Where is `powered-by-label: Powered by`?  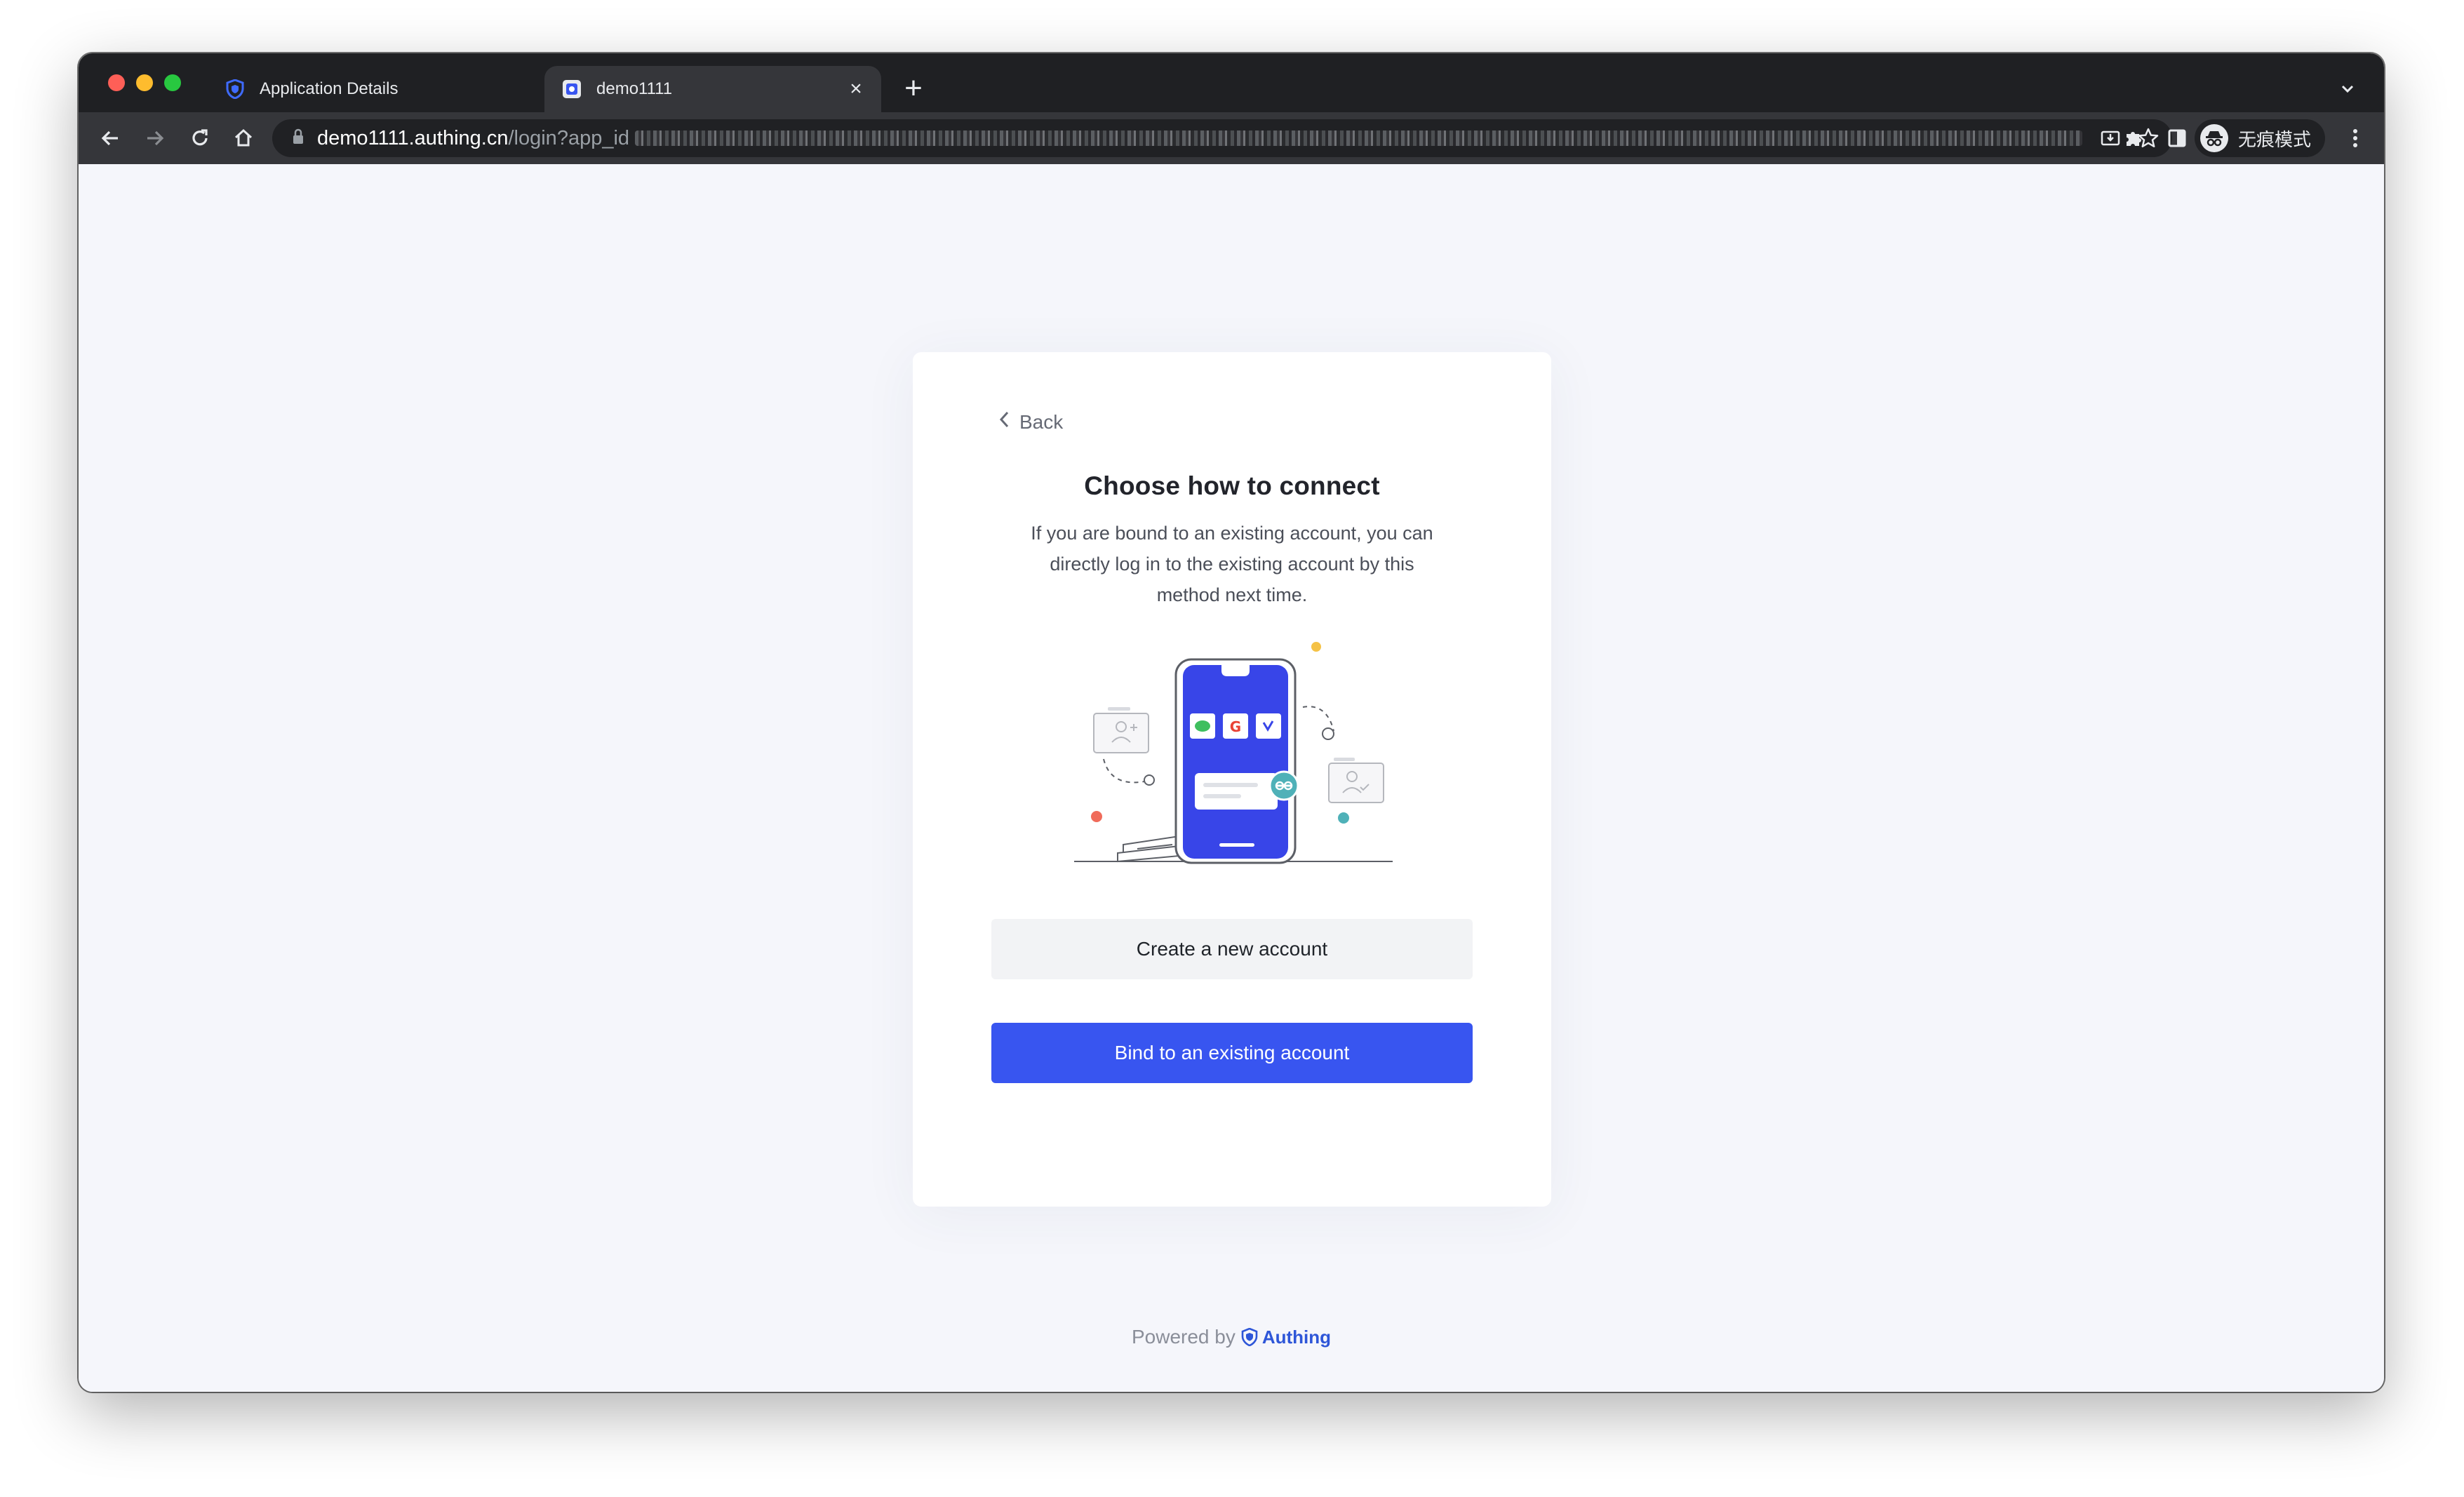 powered-by-label: Powered by is located at coordinates (1183, 1337).